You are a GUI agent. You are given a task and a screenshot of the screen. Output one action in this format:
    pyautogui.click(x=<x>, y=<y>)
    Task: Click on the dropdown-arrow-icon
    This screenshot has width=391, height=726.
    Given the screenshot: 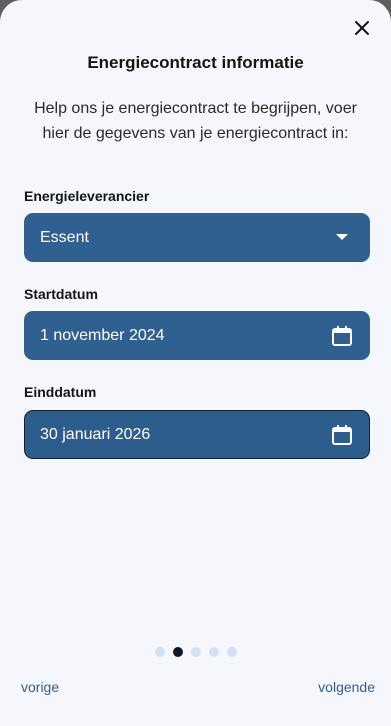 What is the action you would take?
    pyautogui.click(x=342, y=238)
    